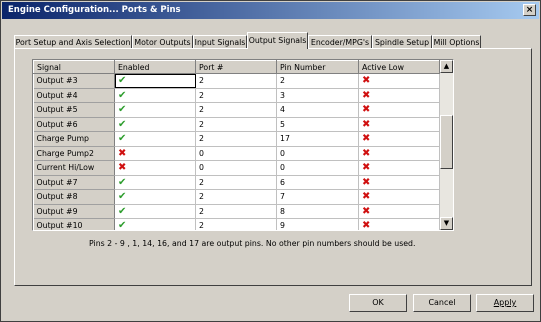 This screenshot has width=541, height=322. Describe the element at coordinates (162, 42) in the screenshot. I see `tab-motor-outputs: Motor Outputs` at that location.